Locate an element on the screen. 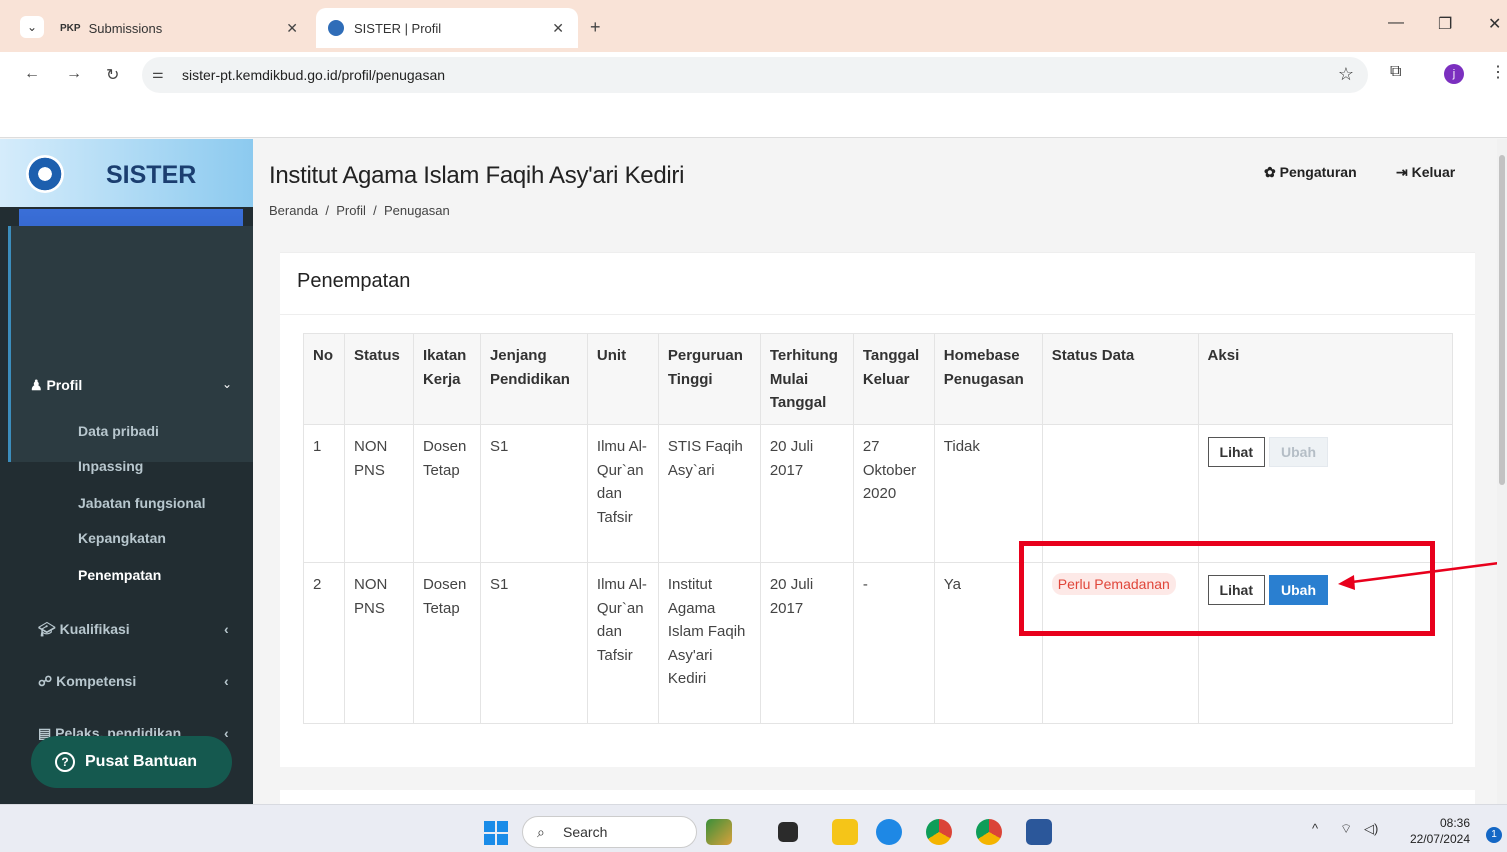 This screenshot has height=852, width=1507. chevron-down-icon: ⌄ is located at coordinates (227, 384).